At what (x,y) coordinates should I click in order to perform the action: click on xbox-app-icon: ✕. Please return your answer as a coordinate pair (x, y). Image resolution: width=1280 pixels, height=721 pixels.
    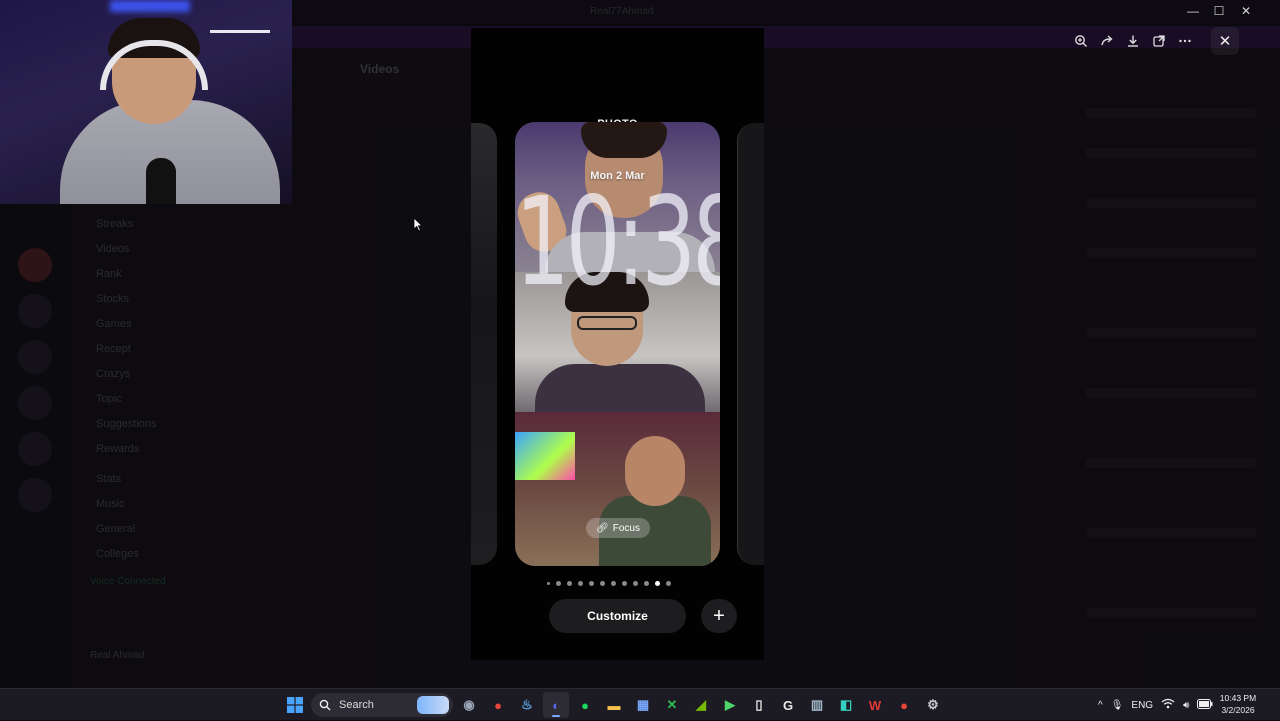
    Looking at the image, I should click on (672, 705).